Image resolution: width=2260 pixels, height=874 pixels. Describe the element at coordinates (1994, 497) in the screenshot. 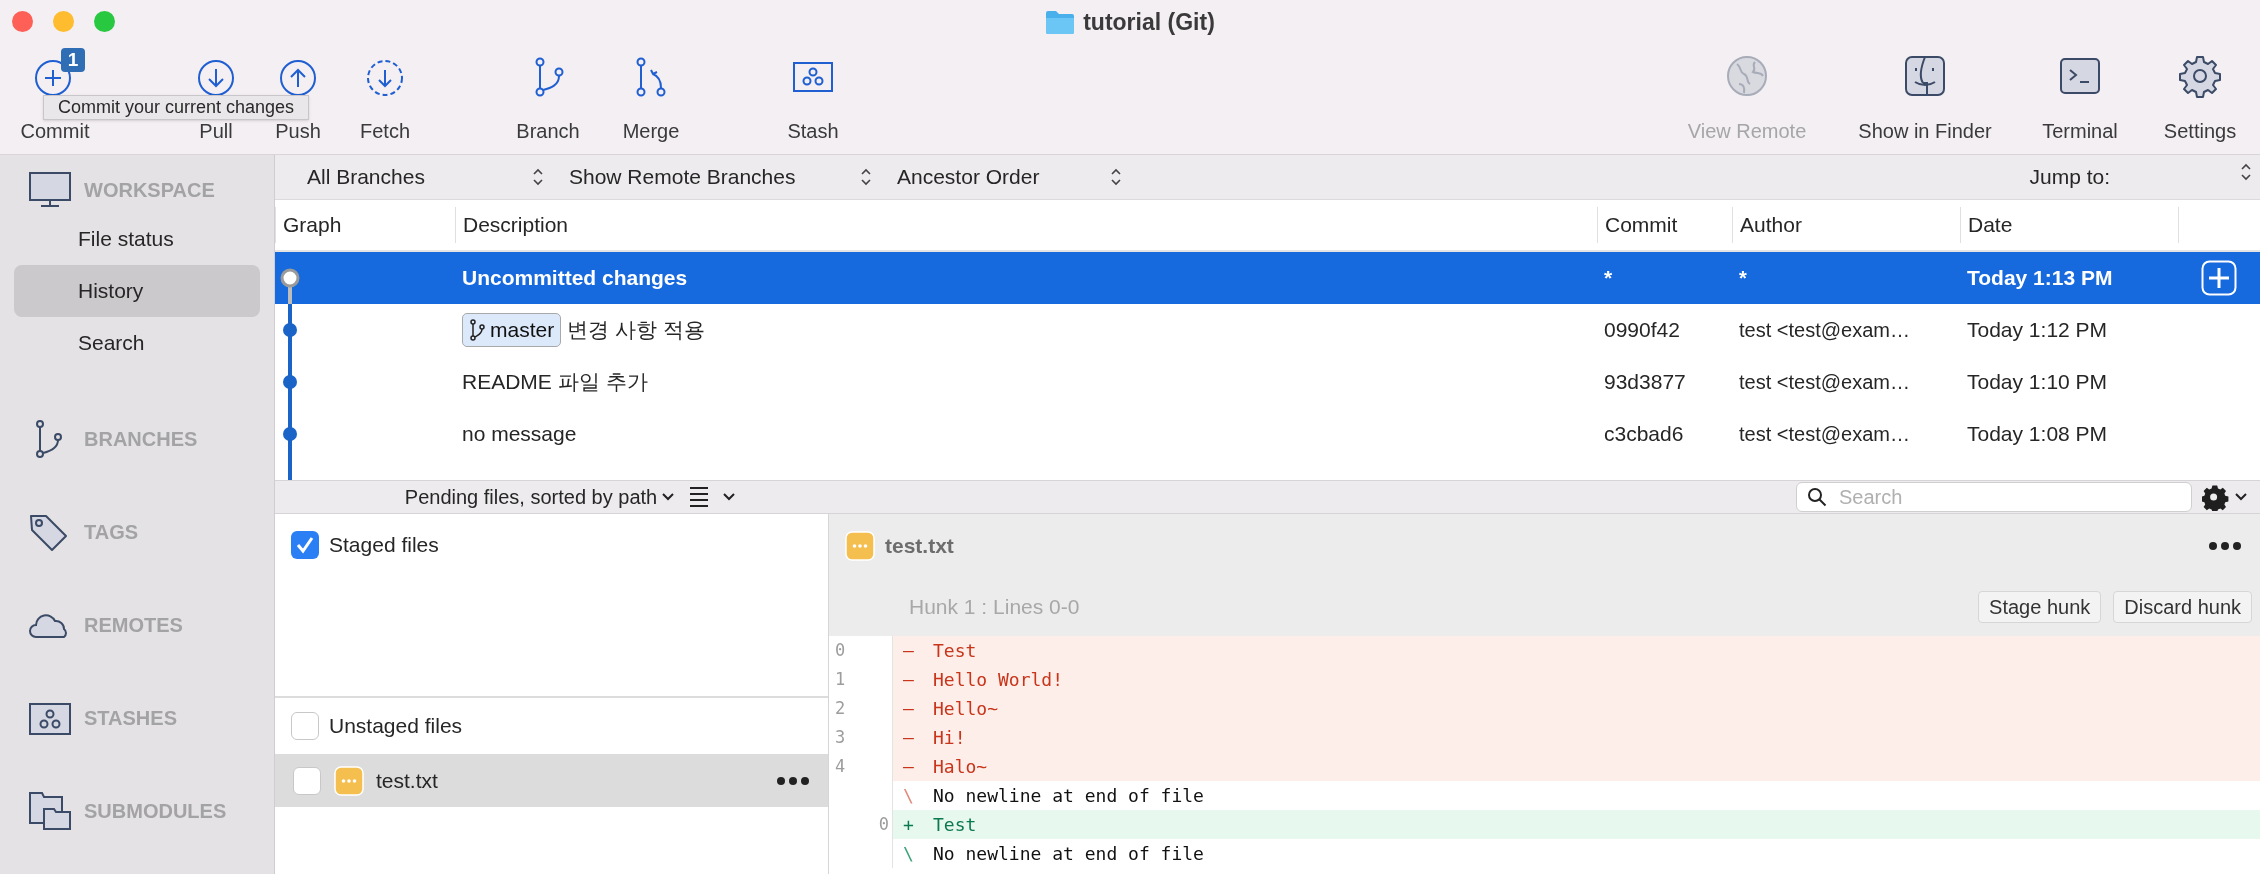

I see `search-field: Search` at that location.